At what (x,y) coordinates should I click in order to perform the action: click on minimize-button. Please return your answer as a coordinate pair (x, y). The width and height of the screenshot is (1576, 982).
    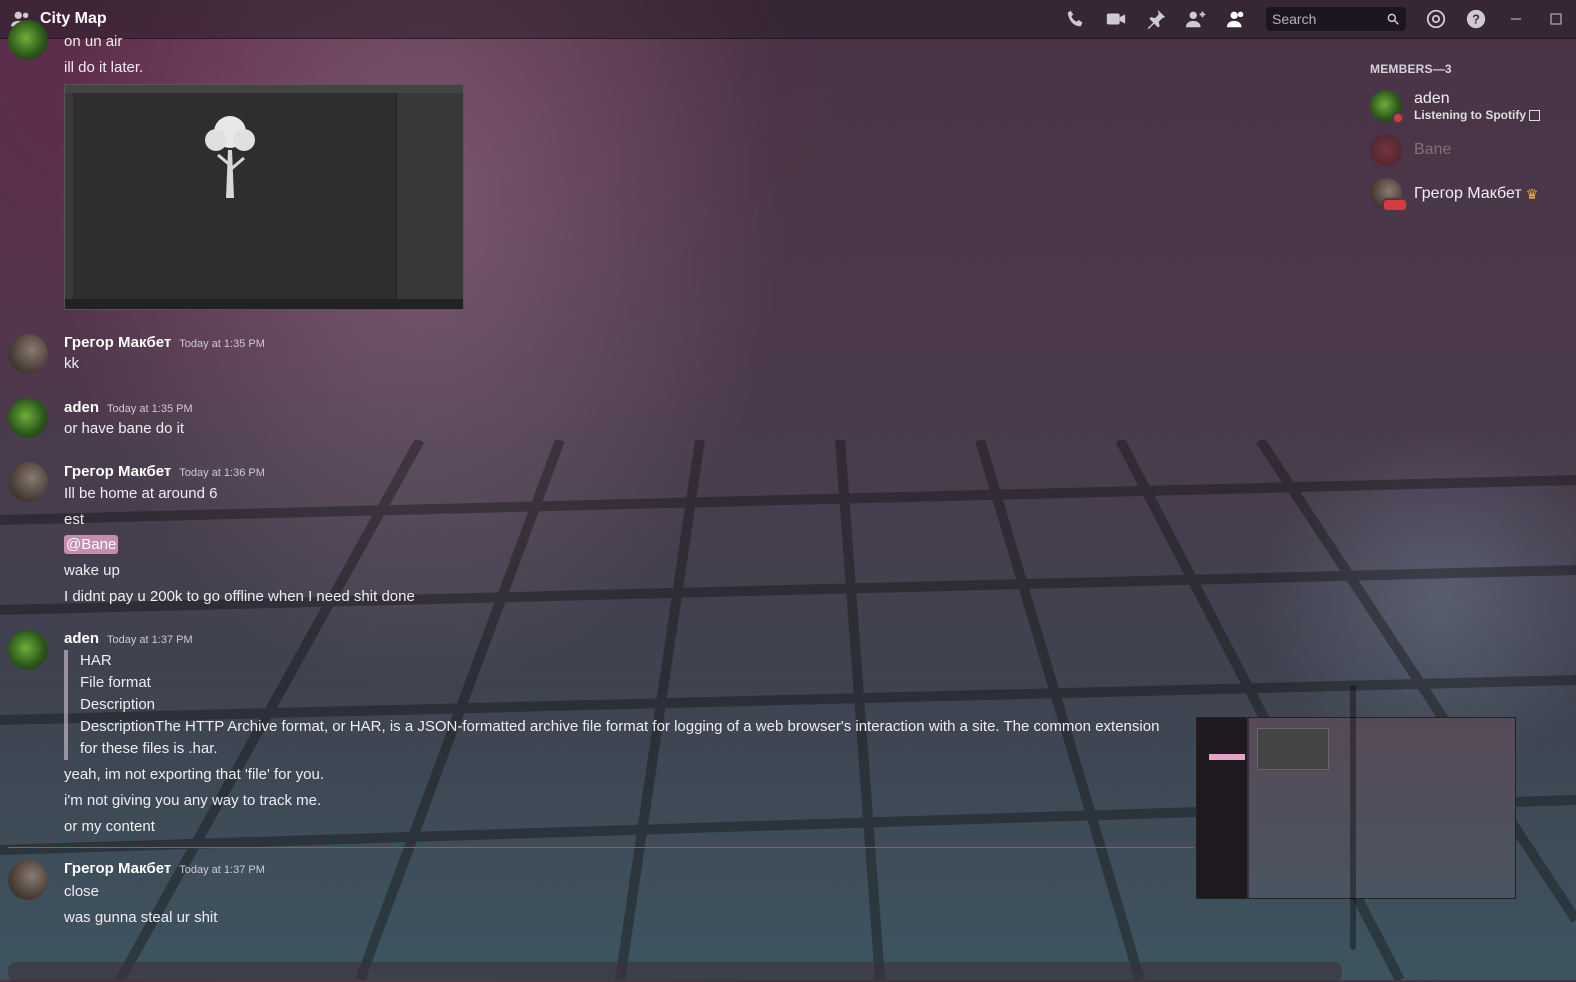
    Looking at the image, I should click on (1516, 19).